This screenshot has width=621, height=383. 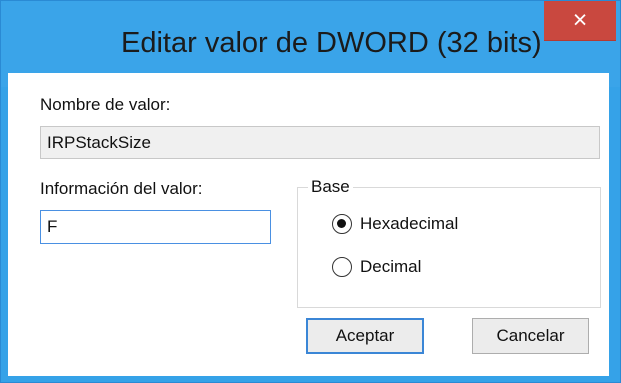 I want to click on value-data-input: F, so click(x=155, y=227).